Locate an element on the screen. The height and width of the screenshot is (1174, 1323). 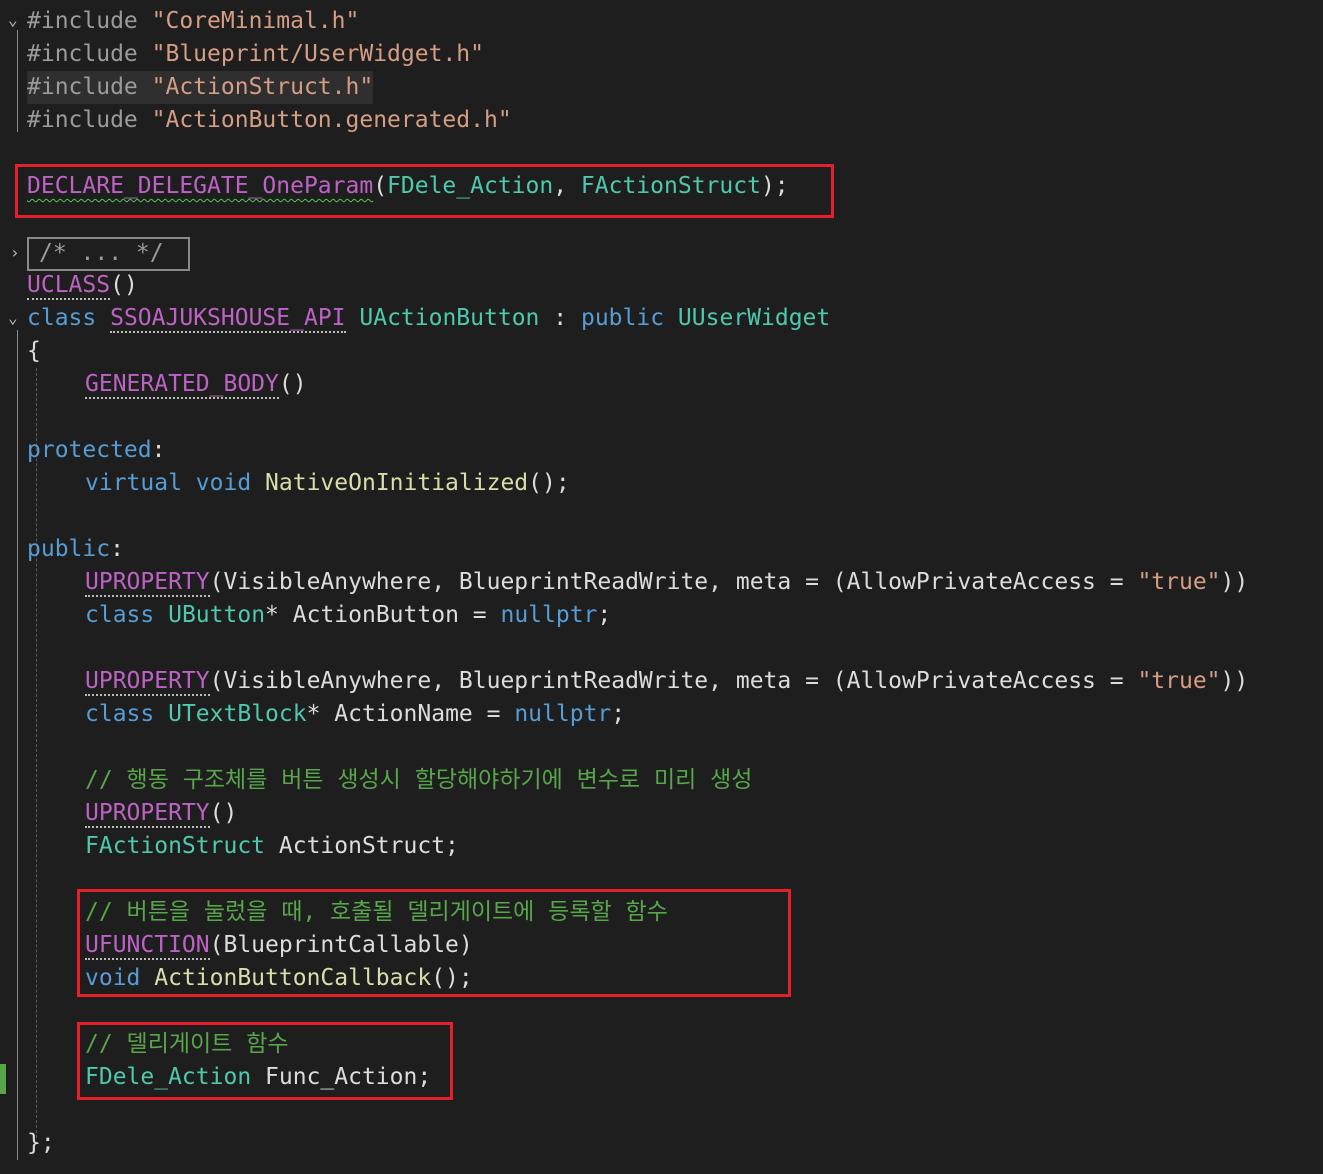
code-line: }; is located at coordinates (41, 1143).